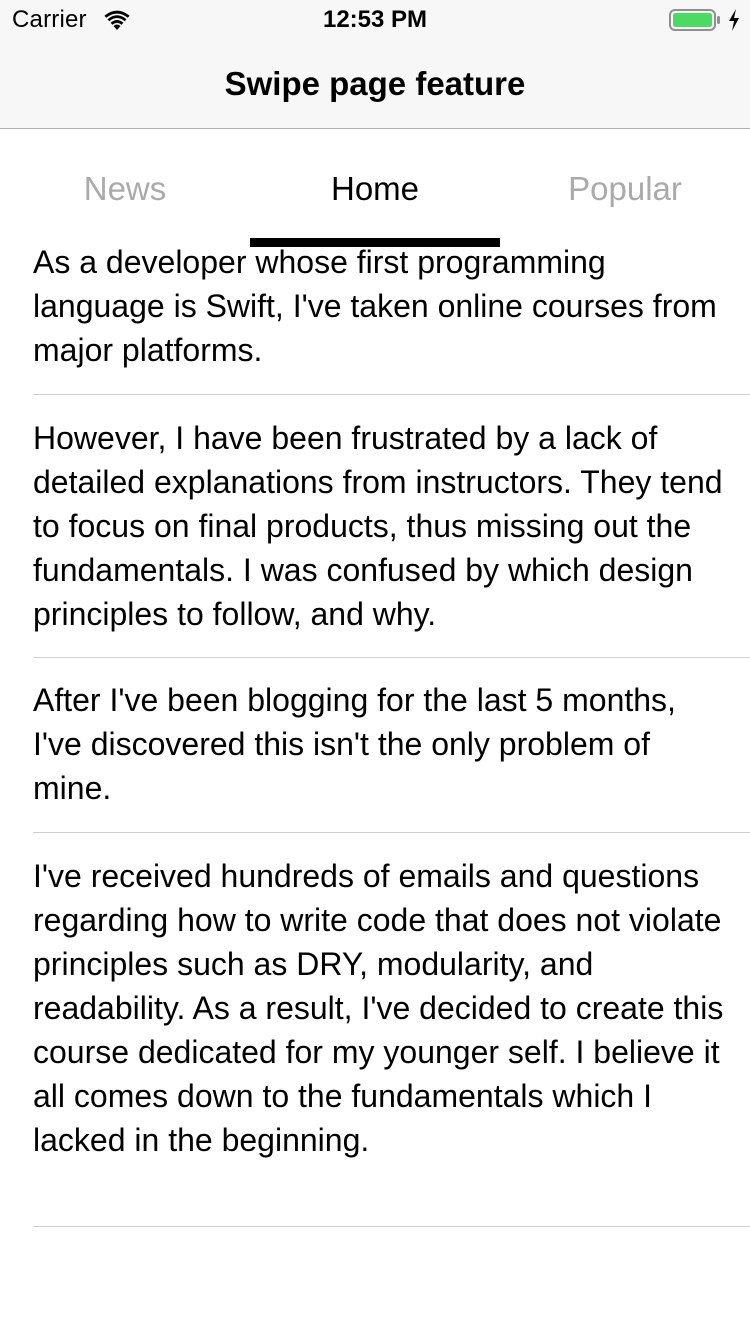 The height and width of the screenshot is (1334, 750). What do you see at coordinates (125, 189) in the screenshot?
I see `tab-news: News` at bounding box center [125, 189].